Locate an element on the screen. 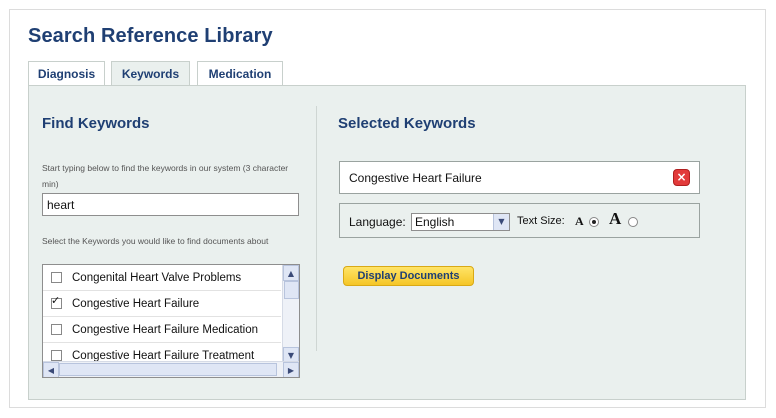 The height and width of the screenshot is (418, 776). list-item-label: Congestive Heart Failure Treatment is located at coordinates (163, 355).